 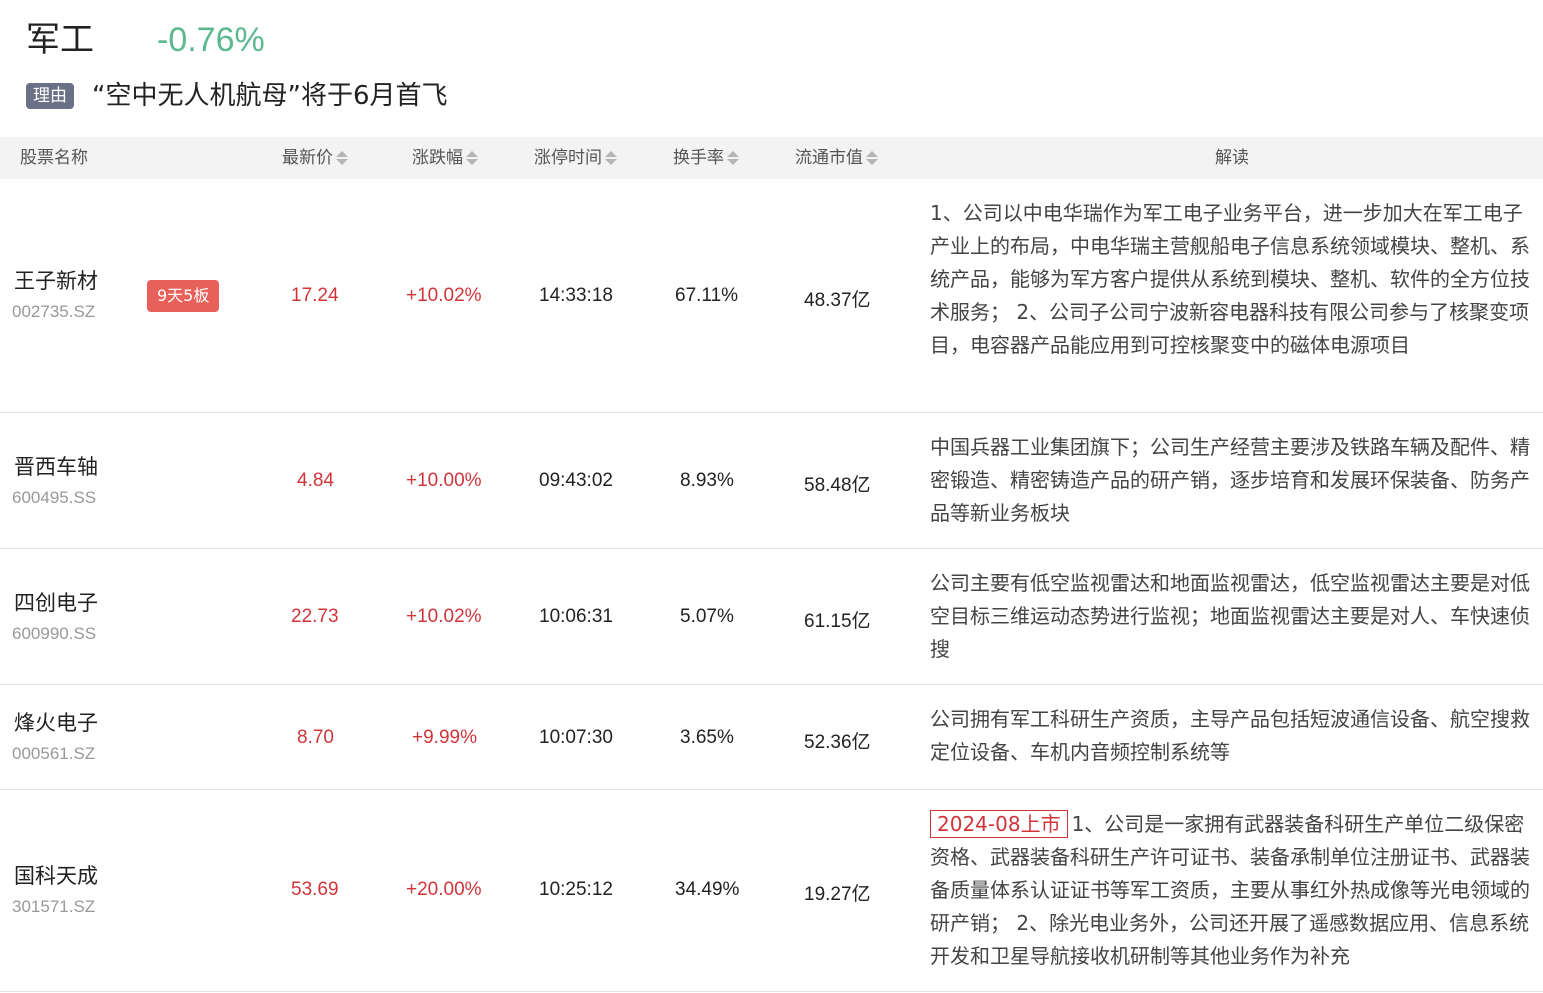 What do you see at coordinates (54, 633) in the screenshot?
I see `stock-code: 600990.SS` at bounding box center [54, 633].